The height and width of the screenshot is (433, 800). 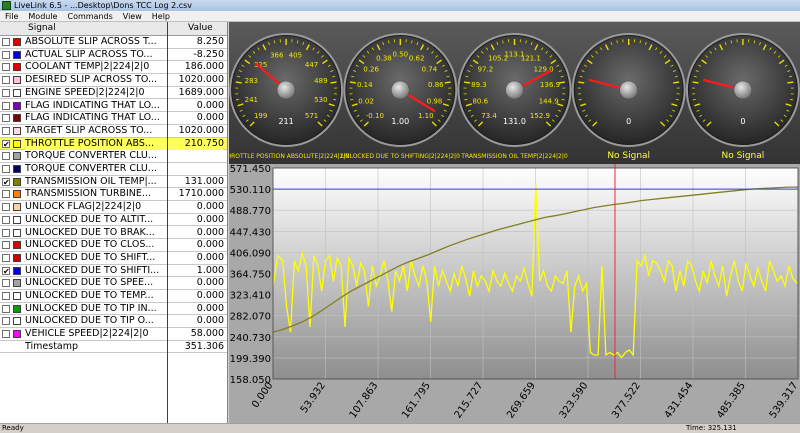 What do you see at coordinates (87, 334) in the screenshot?
I see `signal-name: VEHICLE SPEED|2|224|2|0` at bounding box center [87, 334].